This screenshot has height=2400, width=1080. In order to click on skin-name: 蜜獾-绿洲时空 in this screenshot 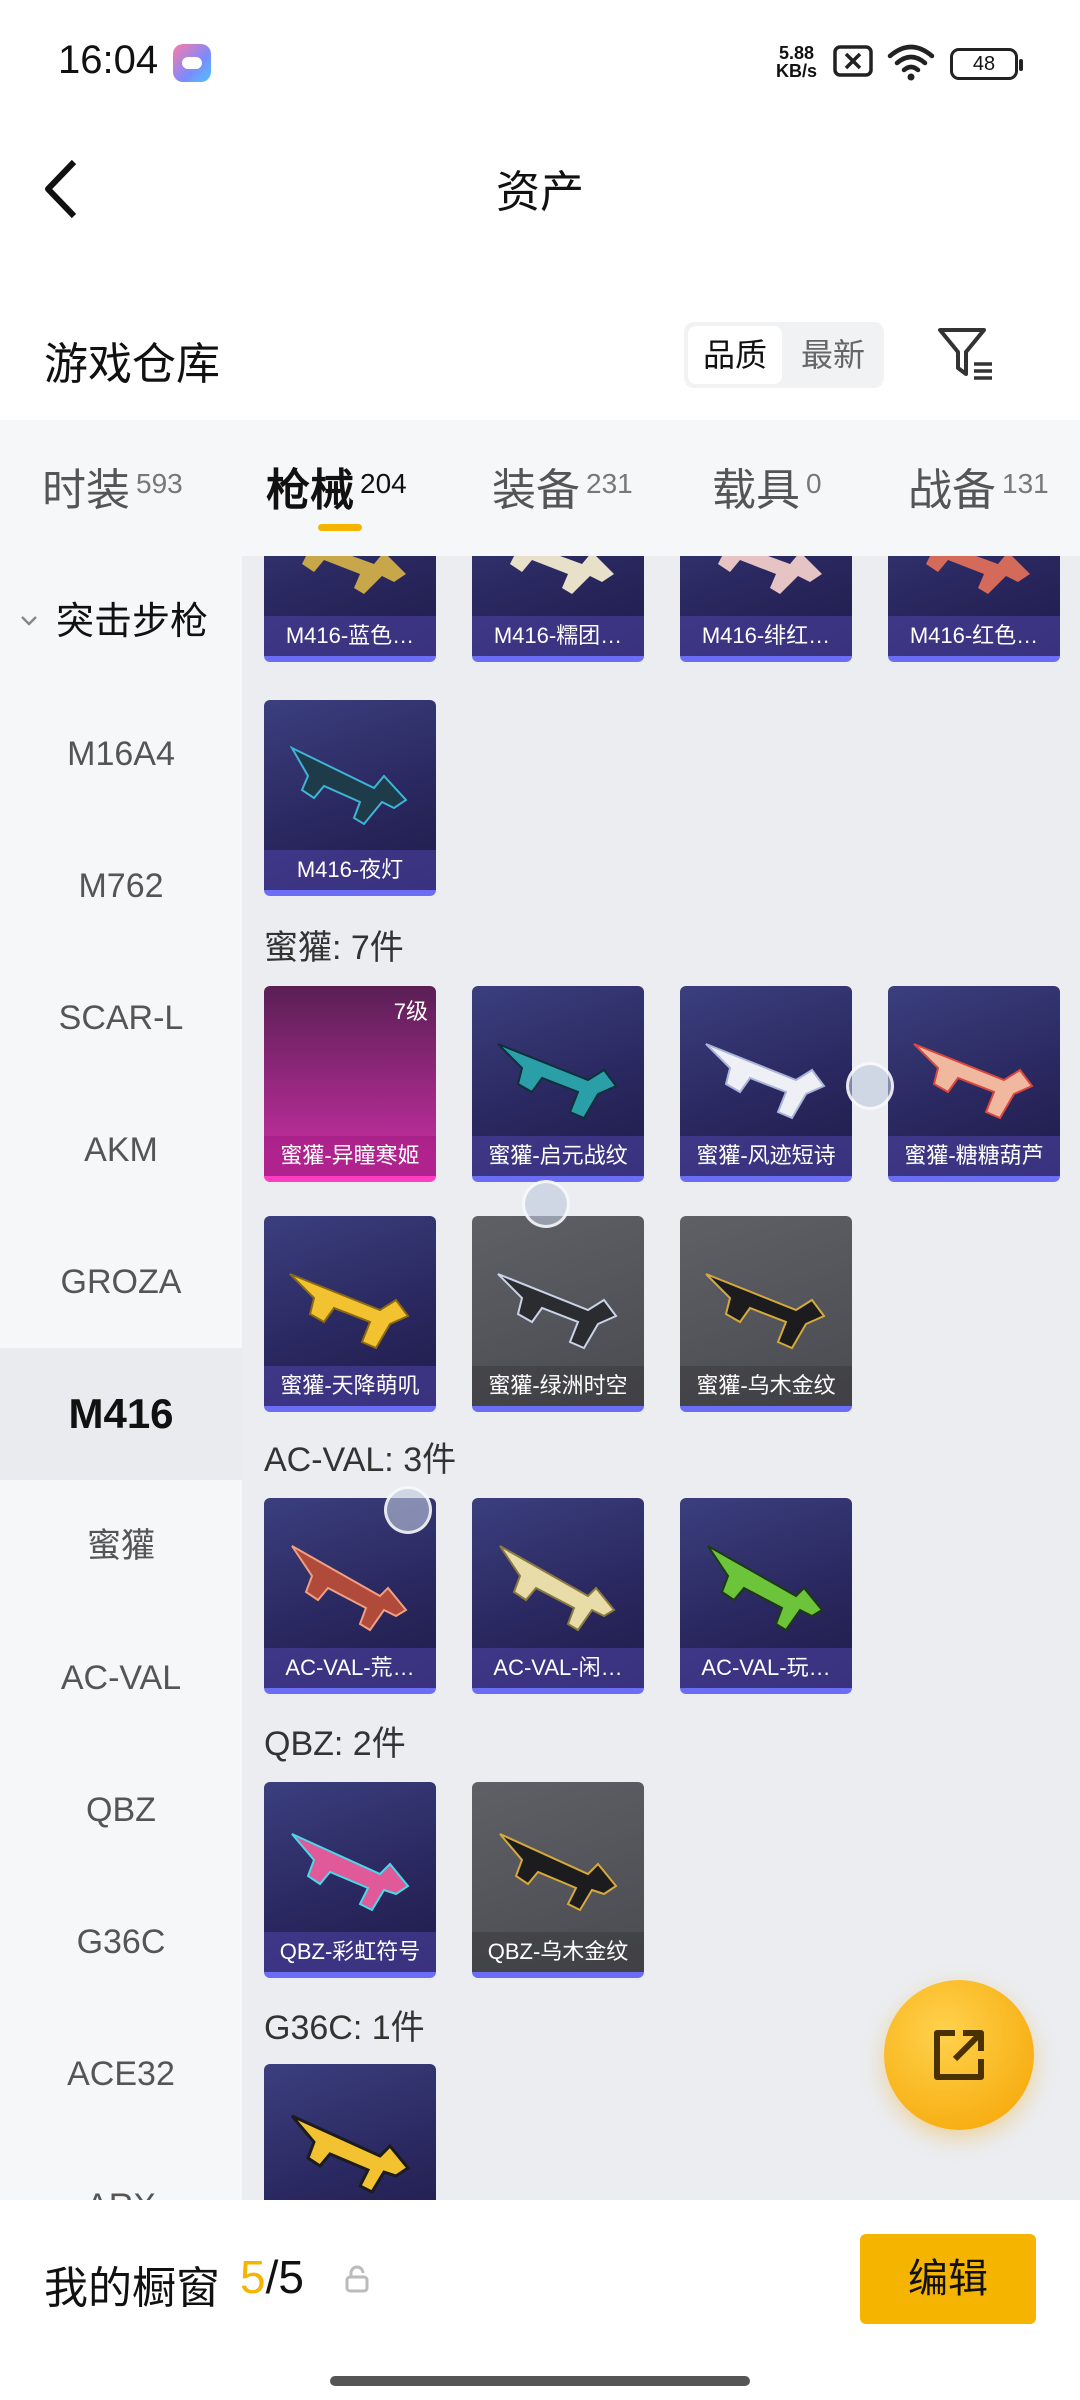, I will do `click(558, 1386)`.